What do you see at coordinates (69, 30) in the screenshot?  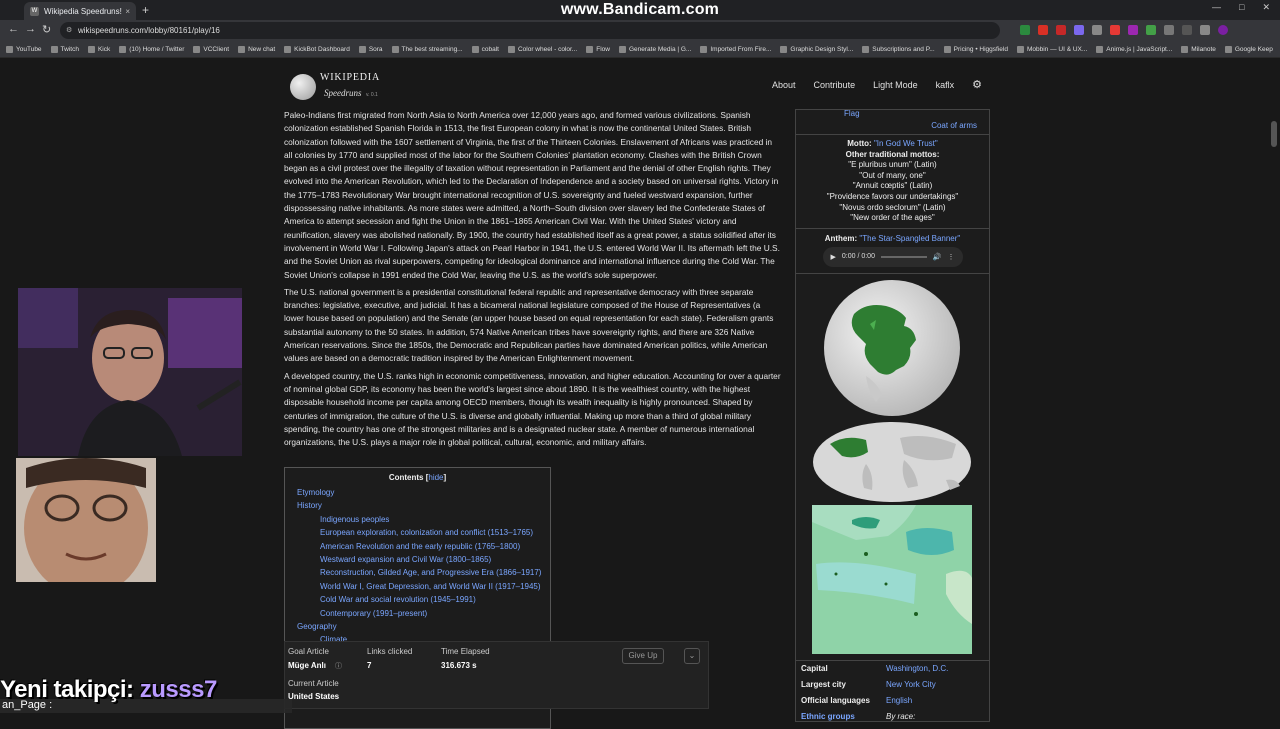 I see `site-info-icon: ⚙` at bounding box center [69, 30].